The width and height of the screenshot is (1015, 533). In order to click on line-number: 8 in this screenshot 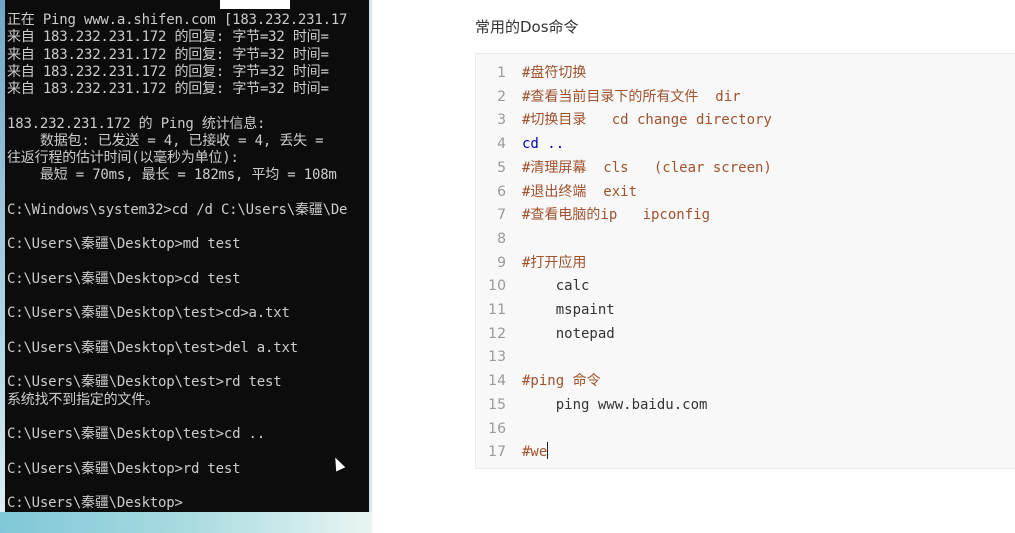, I will do `click(501, 238)`.